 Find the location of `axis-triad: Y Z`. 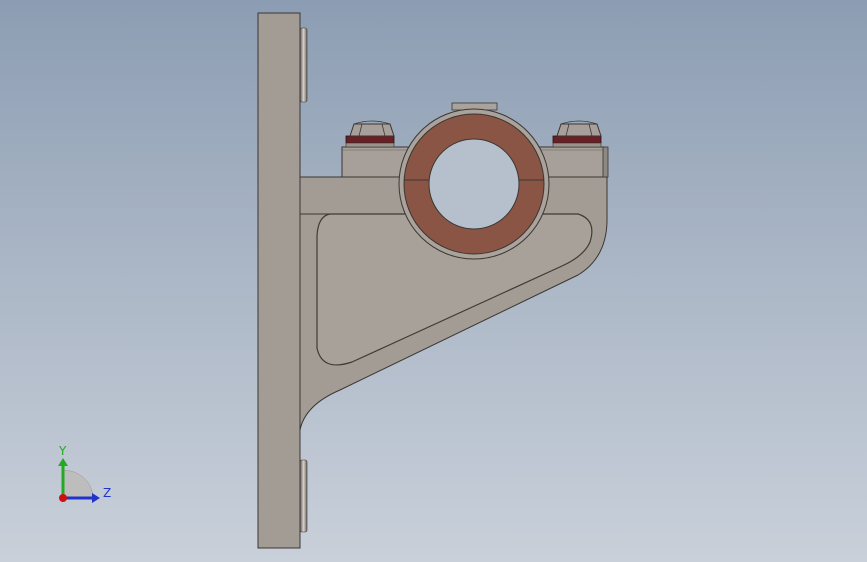

axis-triad: Y Z is located at coordinates (84, 473).